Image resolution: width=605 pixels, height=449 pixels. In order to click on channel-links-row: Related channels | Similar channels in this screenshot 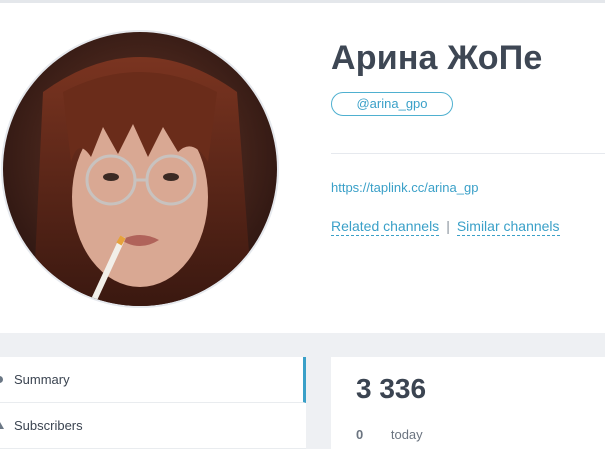, I will do `click(445, 227)`.